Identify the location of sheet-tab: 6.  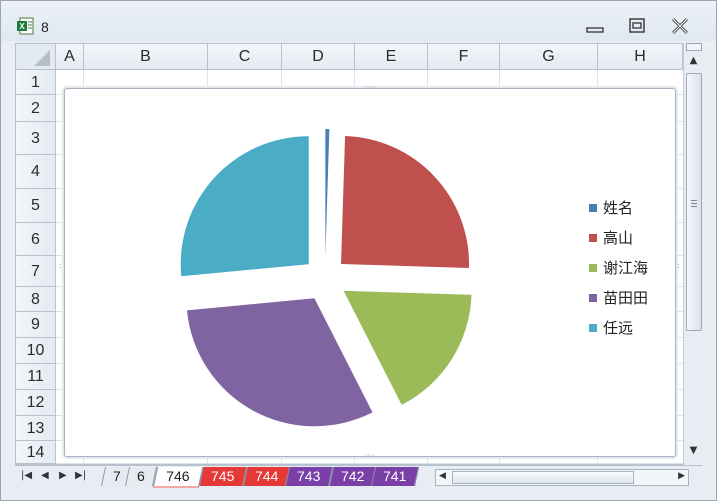
(141, 476).